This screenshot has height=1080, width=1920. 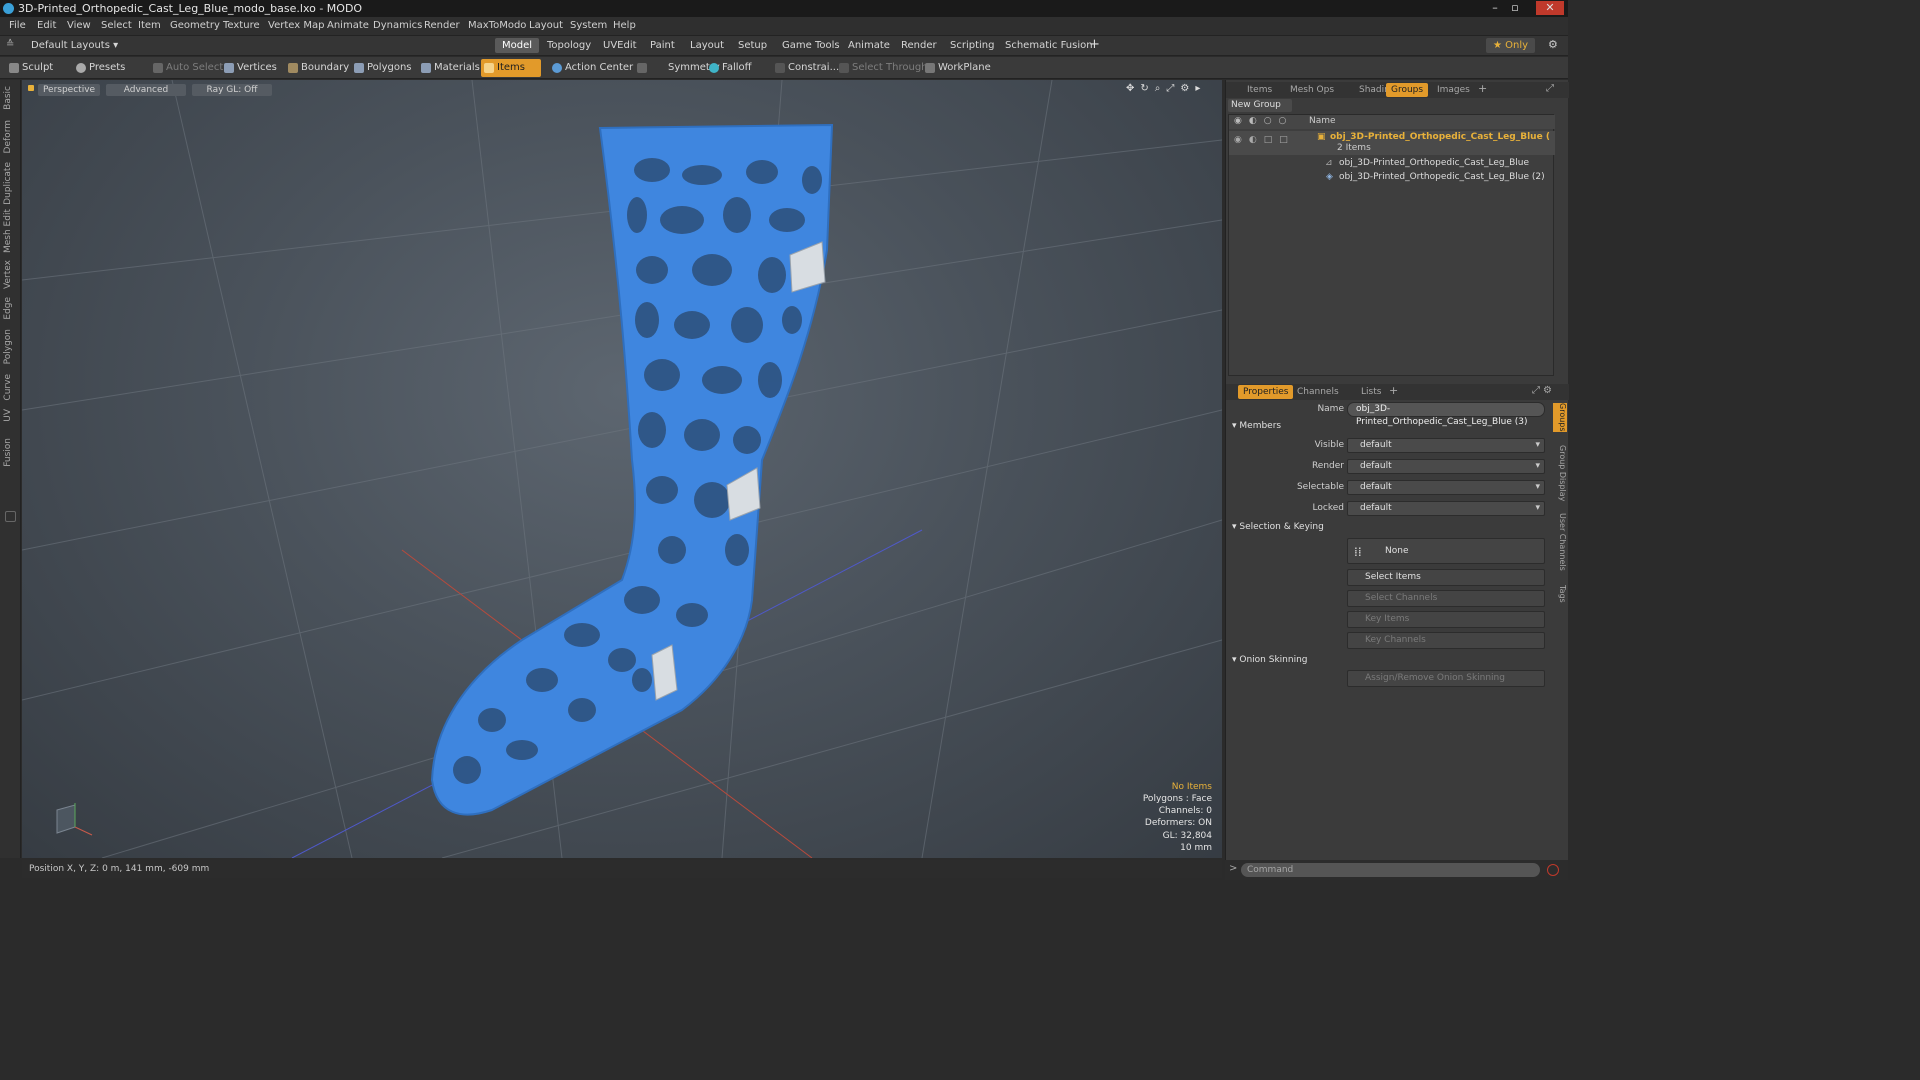 What do you see at coordinates (10, 274) in the screenshot?
I see `tab-vertex: Vertex` at bounding box center [10, 274].